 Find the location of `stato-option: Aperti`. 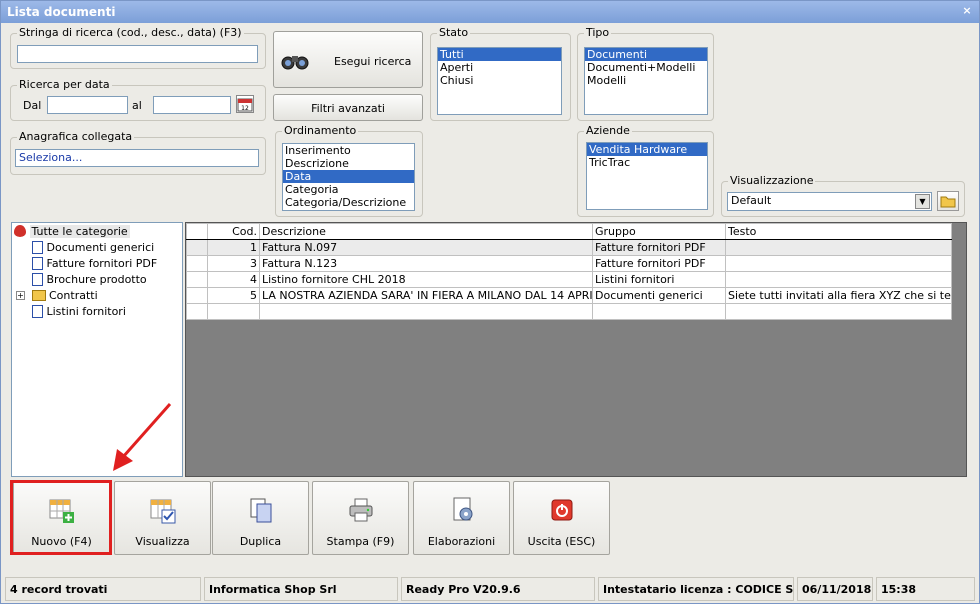

stato-option: Aperti is located at coordinates (499, 67).